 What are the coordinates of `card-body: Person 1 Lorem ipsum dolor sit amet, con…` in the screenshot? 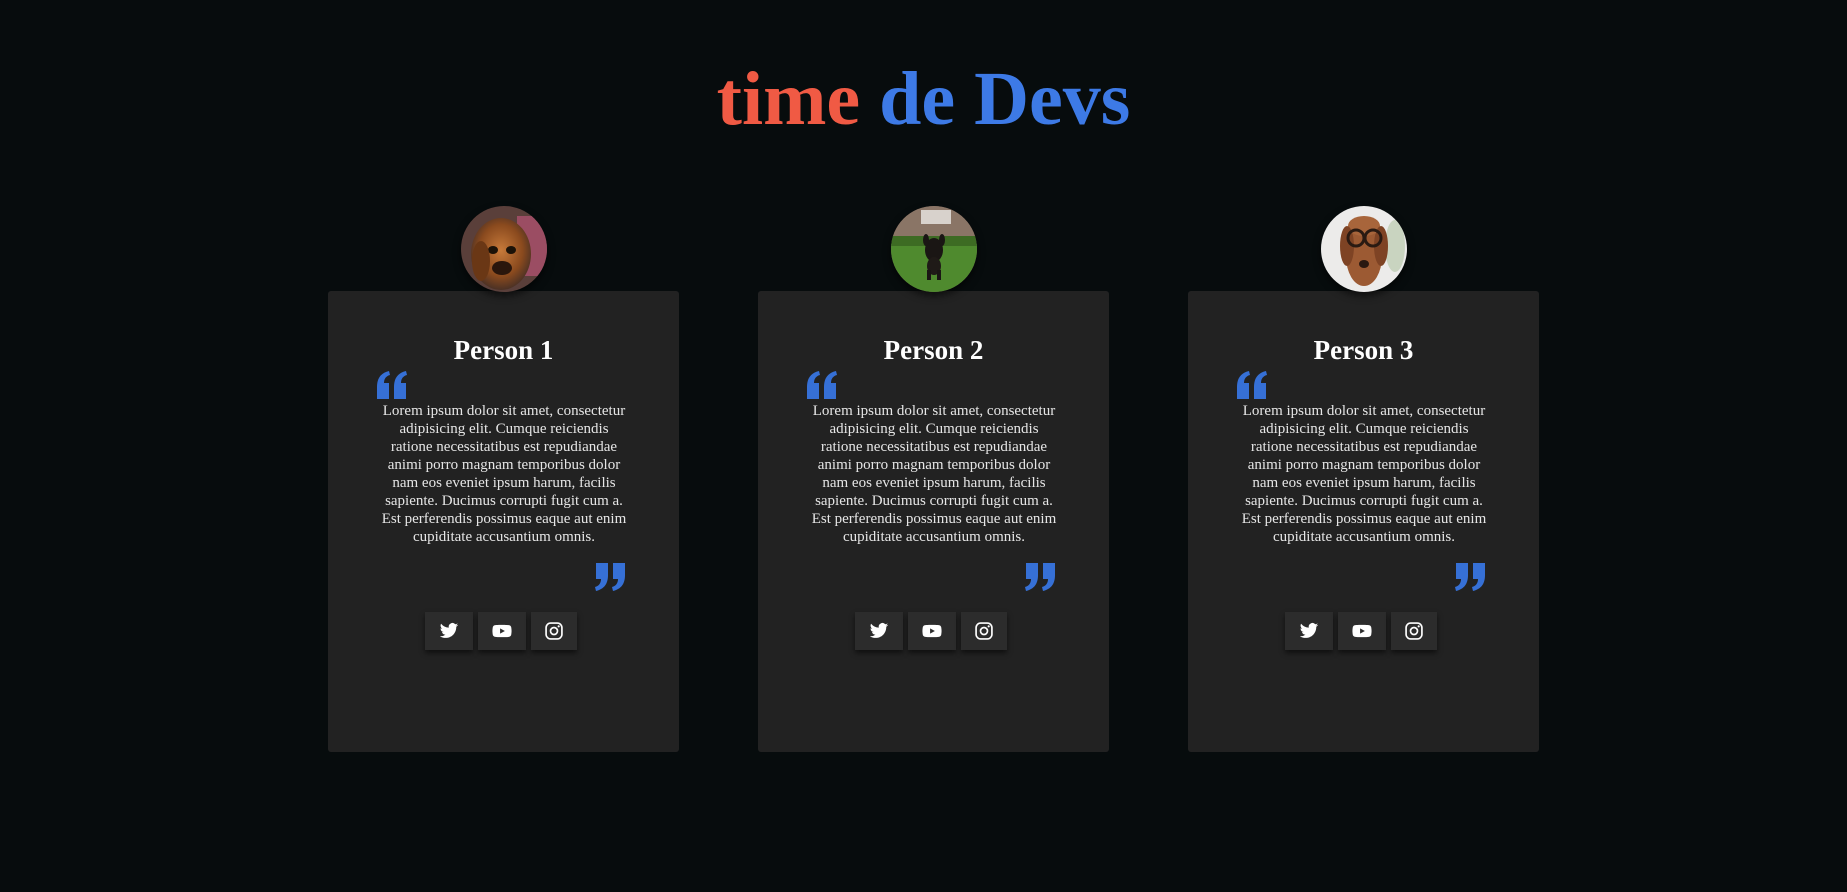 It's located at (503, 521).